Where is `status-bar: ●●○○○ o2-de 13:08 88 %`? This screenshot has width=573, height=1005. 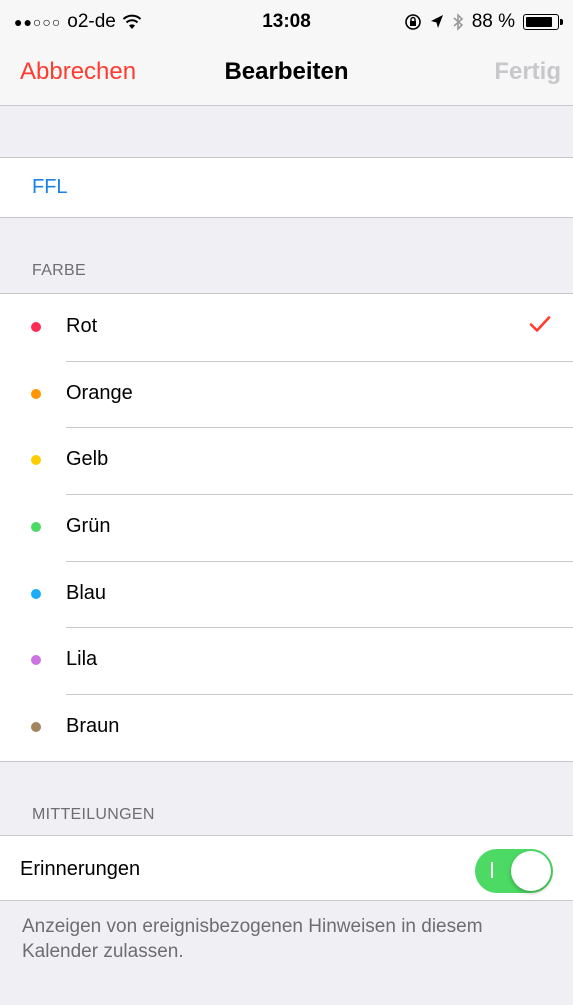
status-bar: ●●○○○ o2-de 13:08 88 % is located at coordinates (286, 20).